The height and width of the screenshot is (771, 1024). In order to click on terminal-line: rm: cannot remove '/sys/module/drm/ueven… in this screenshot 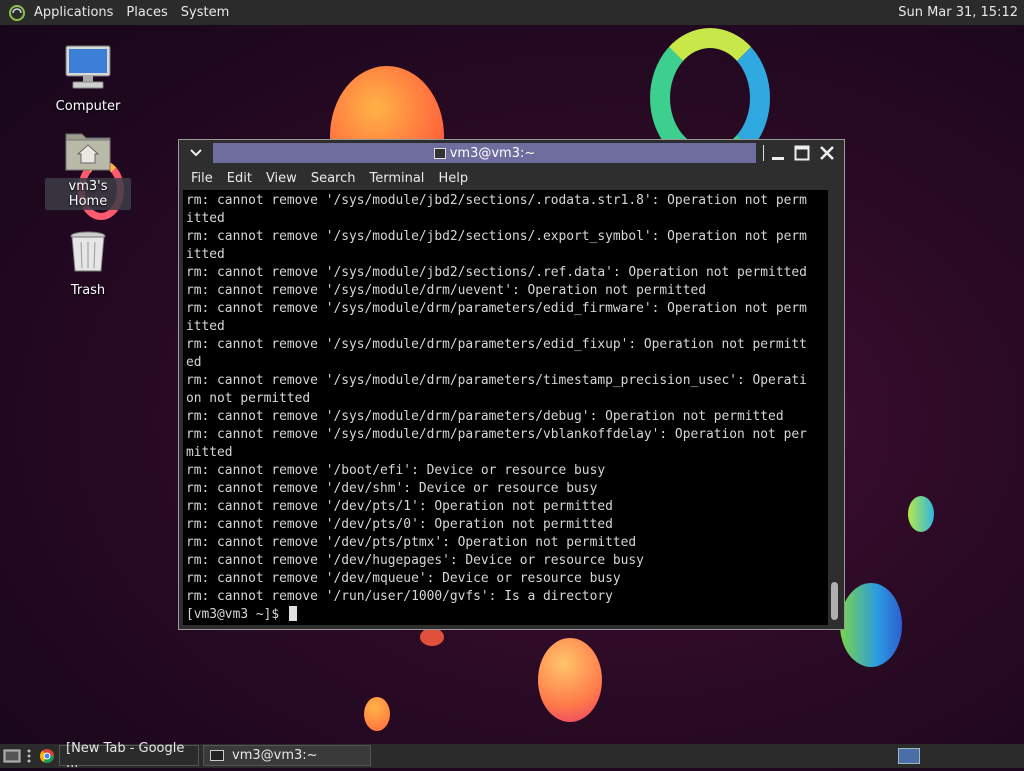, I will do `click(446, 290)`.